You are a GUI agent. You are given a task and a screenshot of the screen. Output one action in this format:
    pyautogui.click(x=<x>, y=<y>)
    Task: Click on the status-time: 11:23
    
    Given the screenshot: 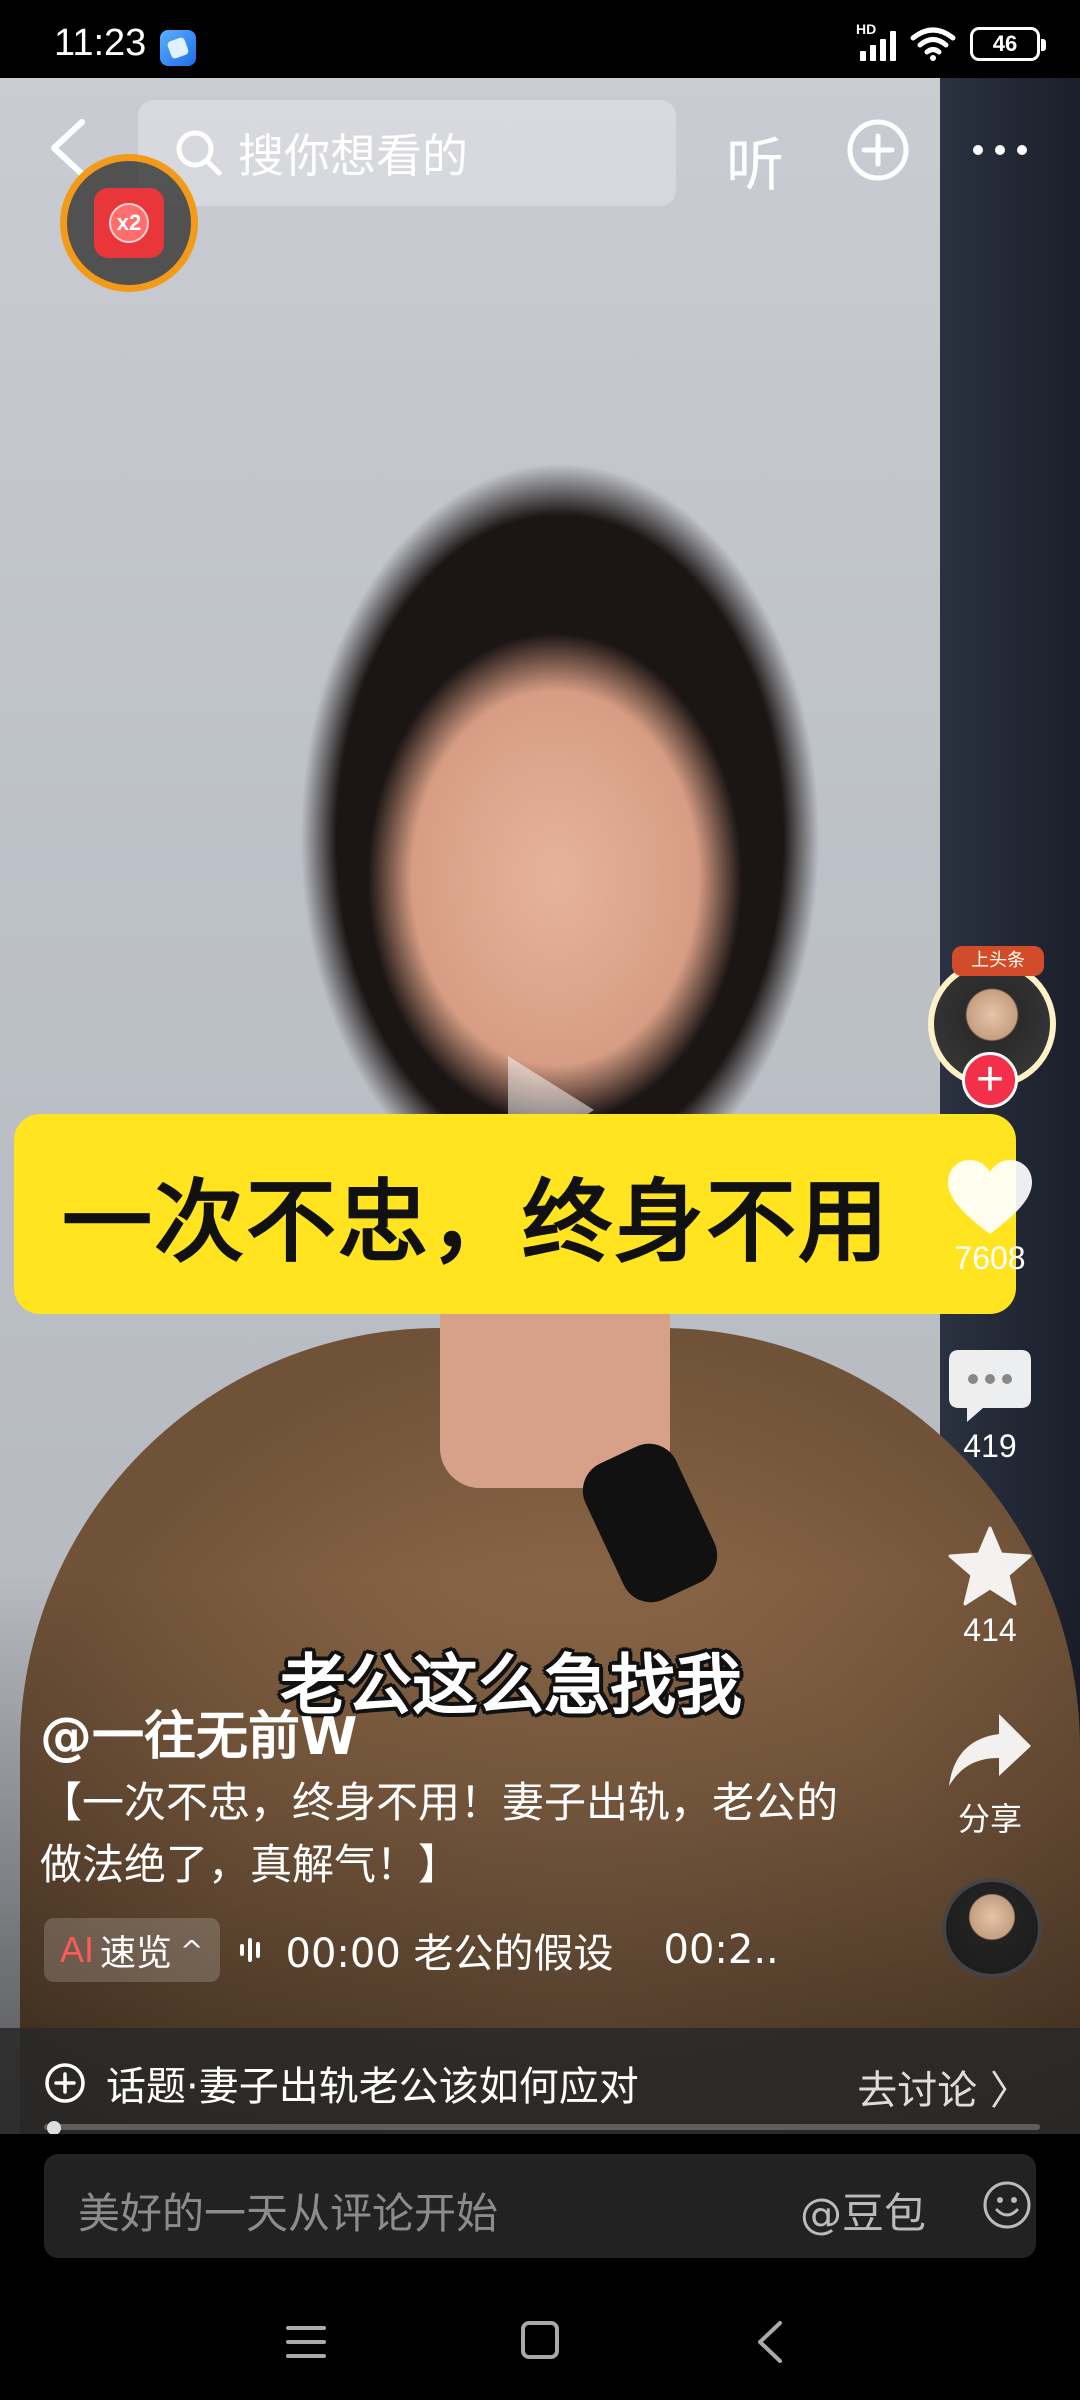 What is the action you would take?
    pyautogui.click(x=100, y=43)
    